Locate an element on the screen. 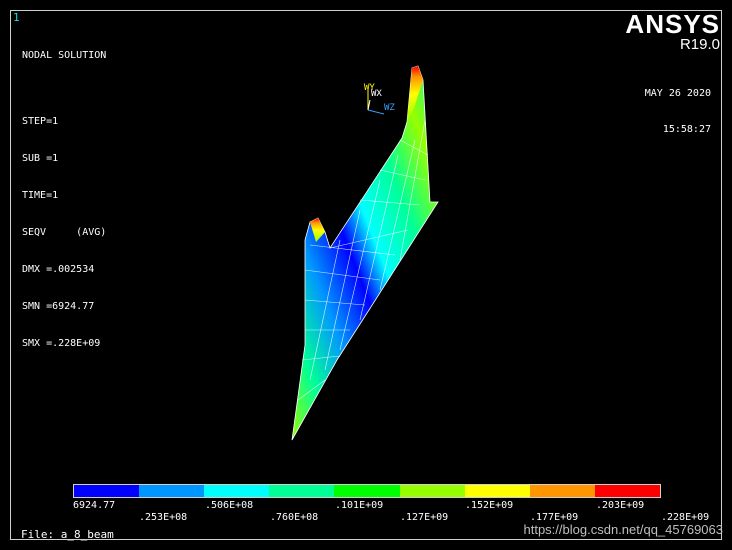  legend-label-top-2: .506E+08 is located at coordinates (229, 505).